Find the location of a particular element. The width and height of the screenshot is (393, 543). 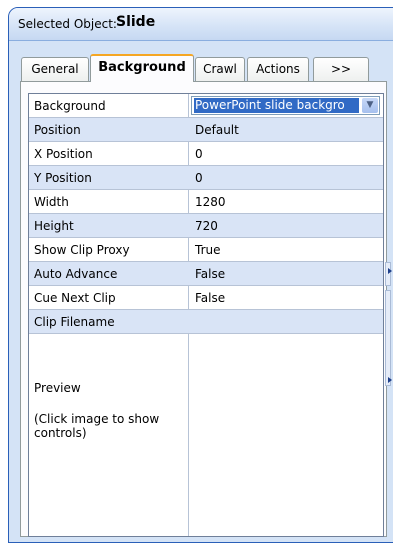

panel-header: Selected Object: Slide is located at coordinates (201, 24).